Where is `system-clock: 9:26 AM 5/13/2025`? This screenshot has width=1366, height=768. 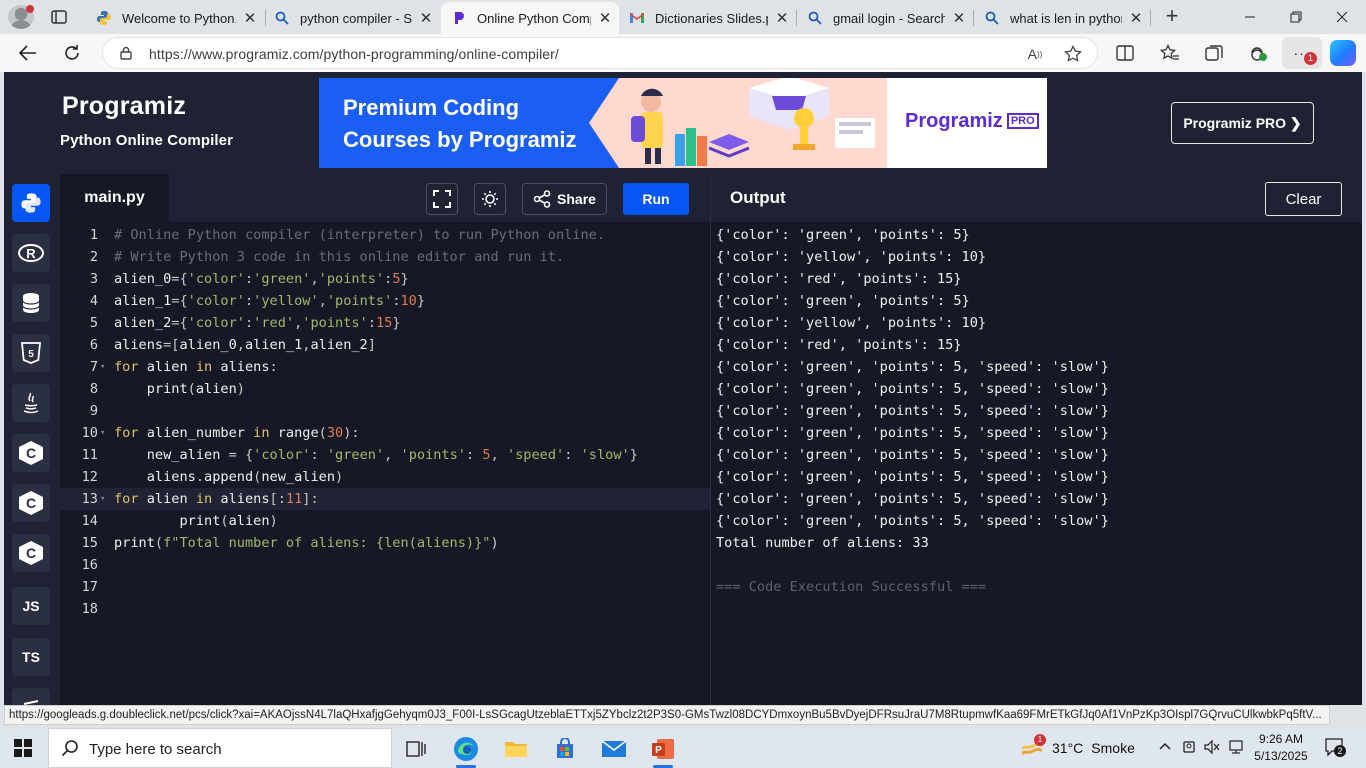 system-clock: 9:26 AM 5/13/2025 is located at coordinates (1281, 748).